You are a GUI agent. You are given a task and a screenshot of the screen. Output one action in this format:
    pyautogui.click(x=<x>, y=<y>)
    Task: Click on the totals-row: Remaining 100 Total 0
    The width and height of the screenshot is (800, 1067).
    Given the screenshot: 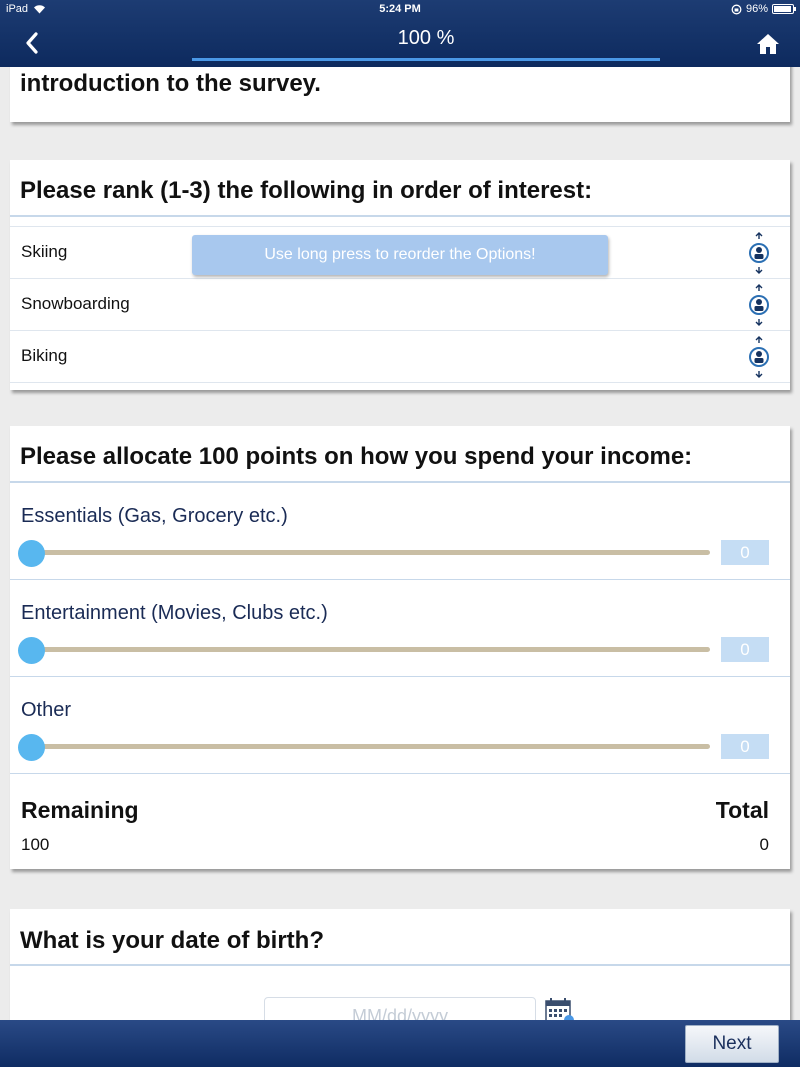 What is the action you would take?
    pyautogui.click(x=400, y=819)
    